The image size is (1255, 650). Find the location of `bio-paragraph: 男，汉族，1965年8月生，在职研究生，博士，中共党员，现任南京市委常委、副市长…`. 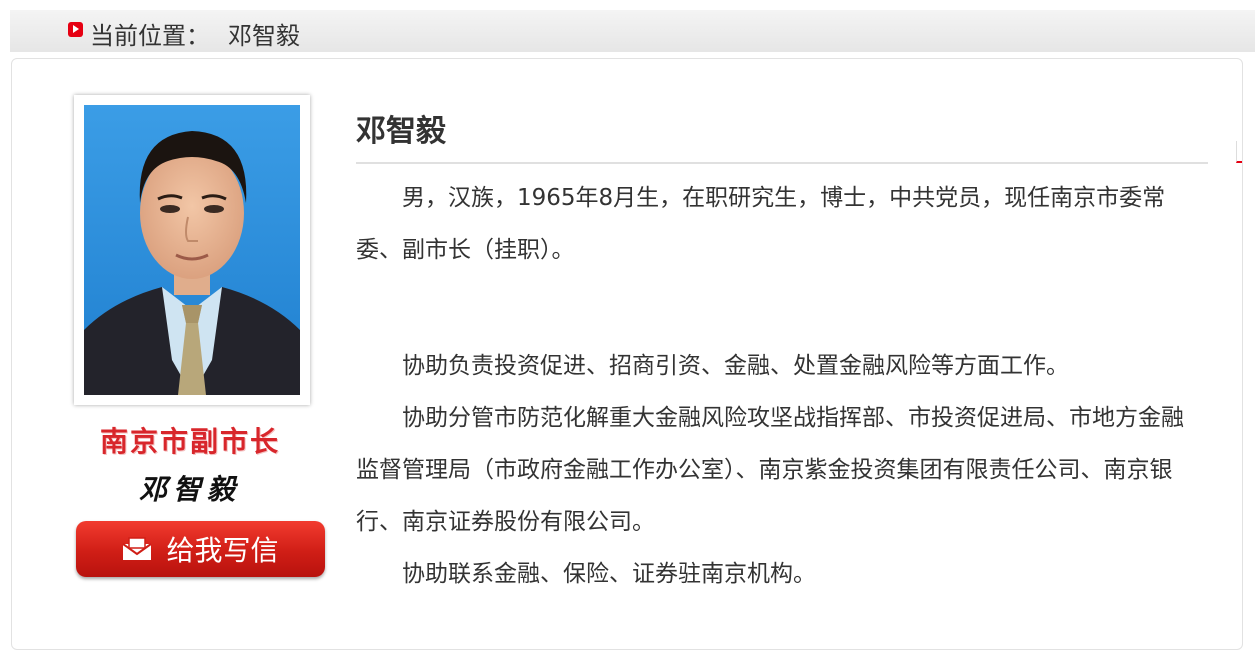

bio-paragraph: 男，汉族，1965年8月生，在职研究生，博士，中共党员，现任南京市委常委、副市长… is located at coordinates (761, 224).